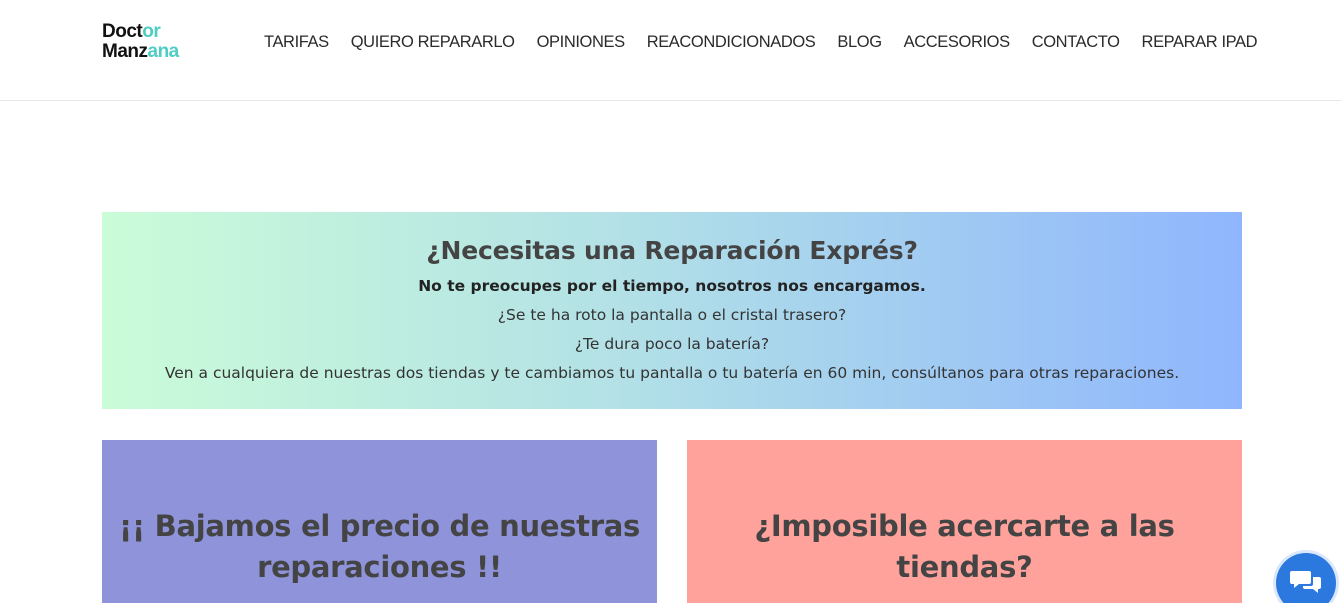  I want to click on remote-repair-card: ¿Imposible acercarte a las tiendas?, so click(964, 521).